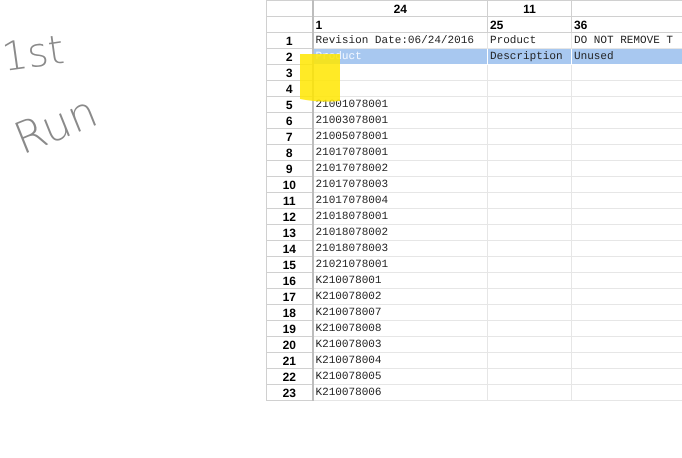 This screenshot has height=458, width=682. Describe the element at coordinates (400, 280) in the screenshot. I see `table-cell: K210078001` at that location.